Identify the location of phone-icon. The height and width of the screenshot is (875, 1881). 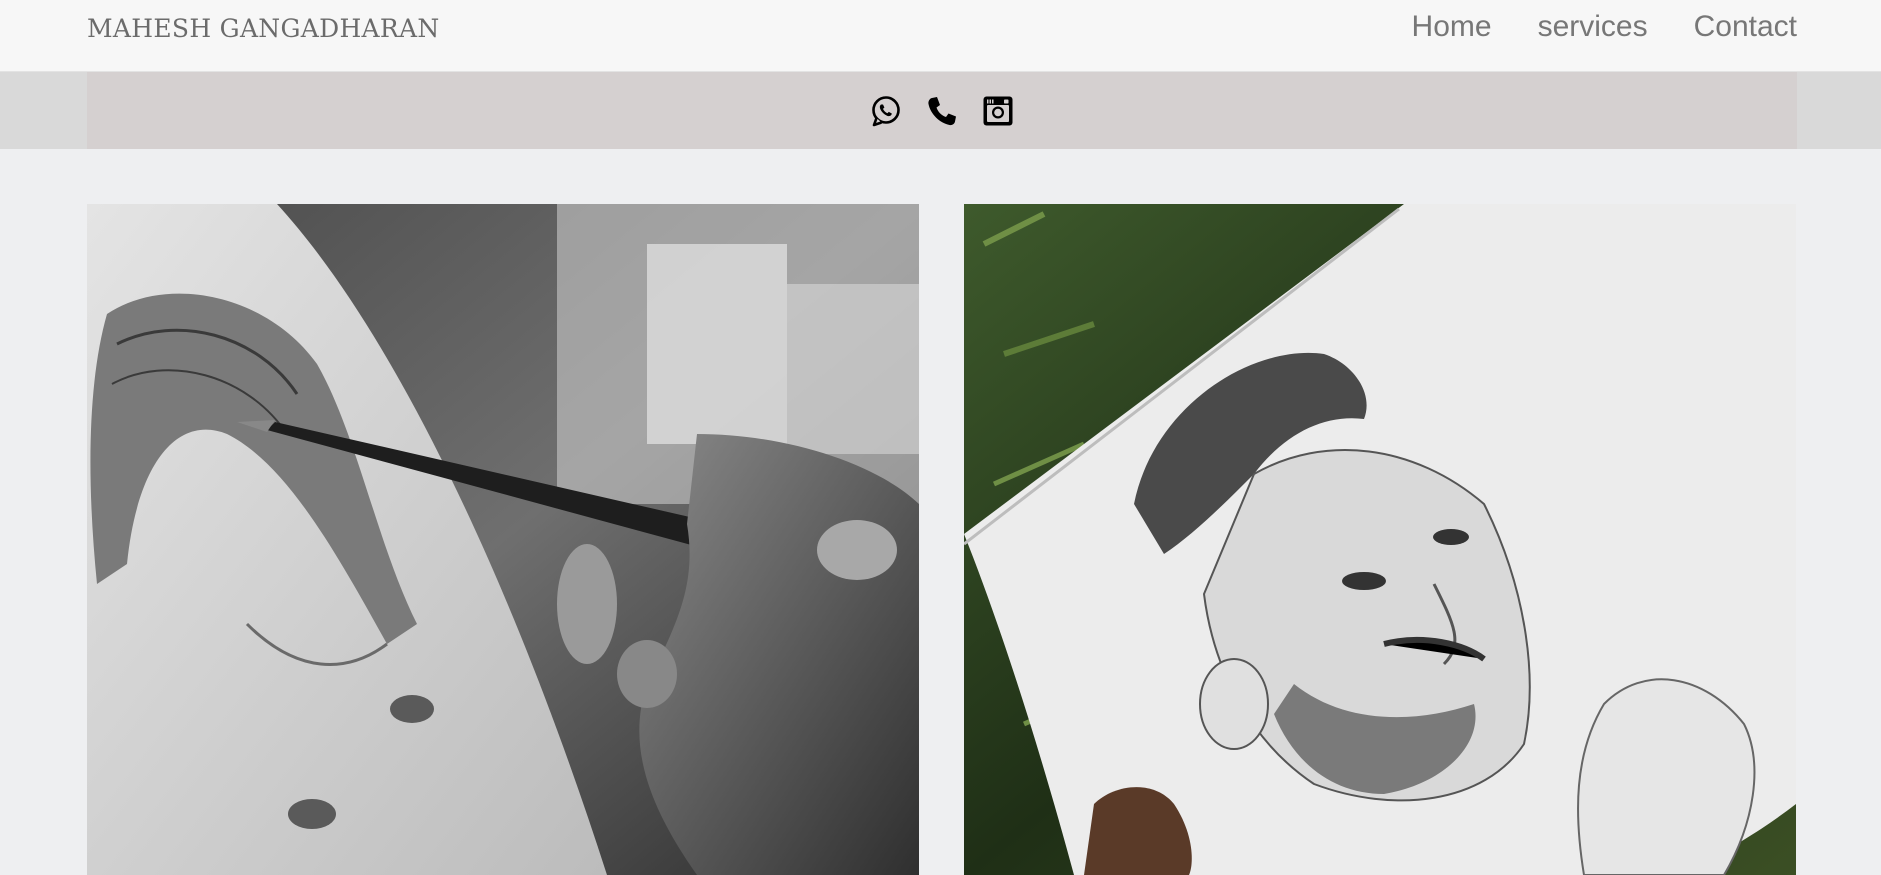
(942, 111).